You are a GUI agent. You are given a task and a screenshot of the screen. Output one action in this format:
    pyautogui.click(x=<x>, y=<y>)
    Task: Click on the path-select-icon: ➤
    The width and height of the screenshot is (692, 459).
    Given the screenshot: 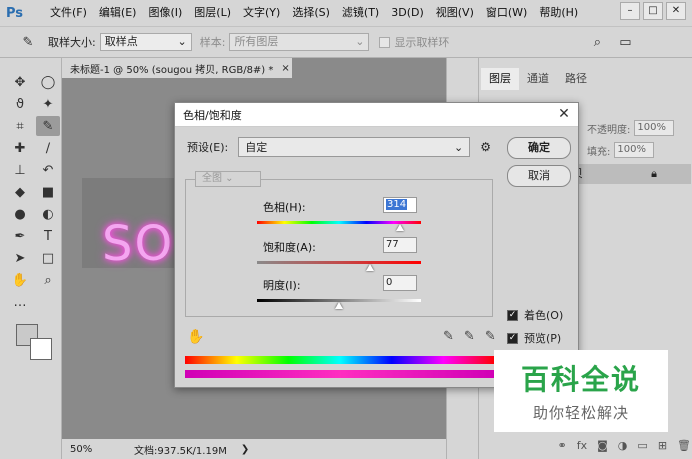 What is the action you would take?
    pyautogui.click(x=20, y=258)
    